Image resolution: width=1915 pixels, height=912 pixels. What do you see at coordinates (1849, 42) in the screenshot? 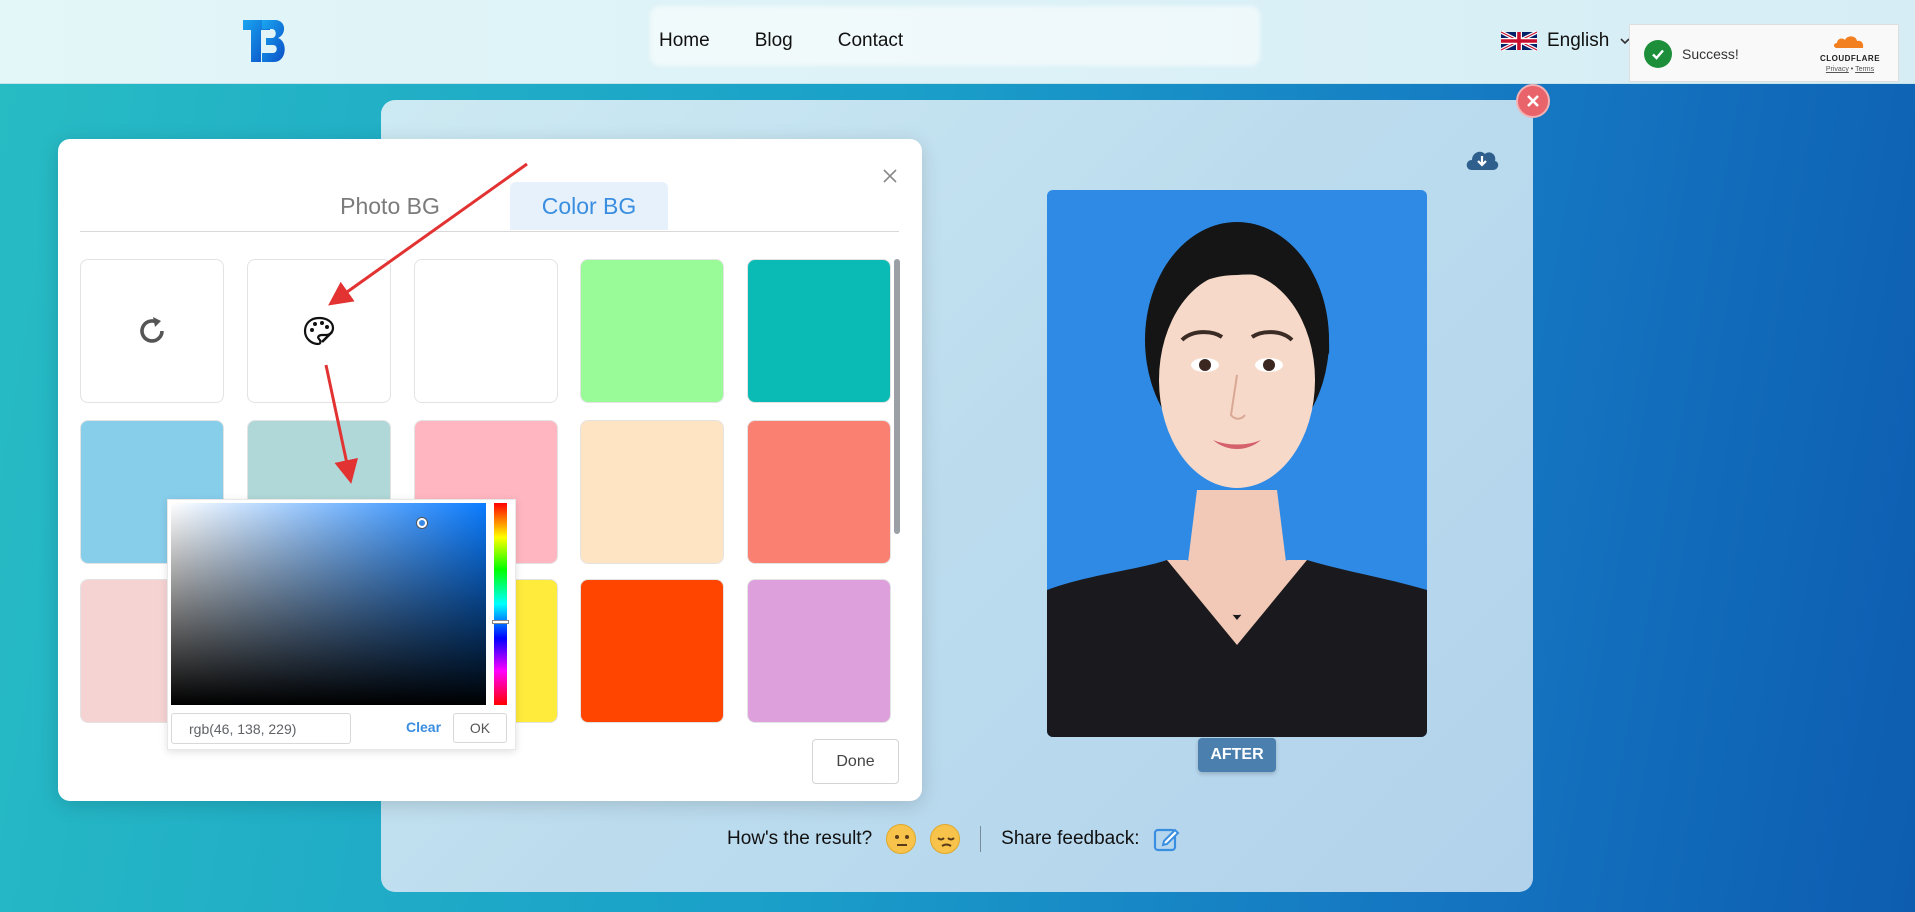
I see `cloud-icon` at bounding box center [1849, 42].